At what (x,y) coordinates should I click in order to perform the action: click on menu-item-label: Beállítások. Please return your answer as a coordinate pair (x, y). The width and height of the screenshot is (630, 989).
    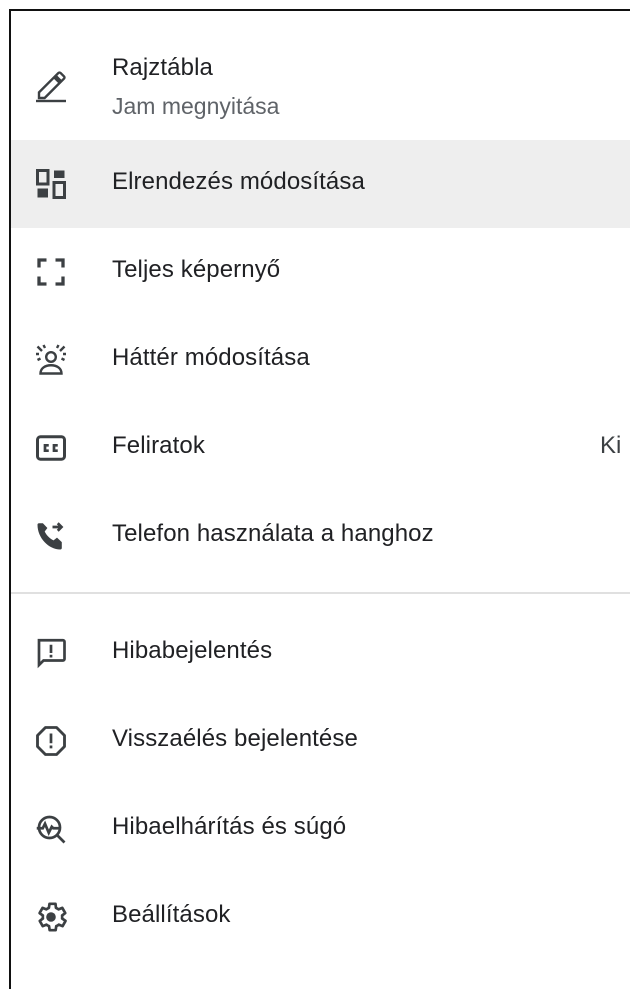
    Looking at the image, I should click on (171, 914).